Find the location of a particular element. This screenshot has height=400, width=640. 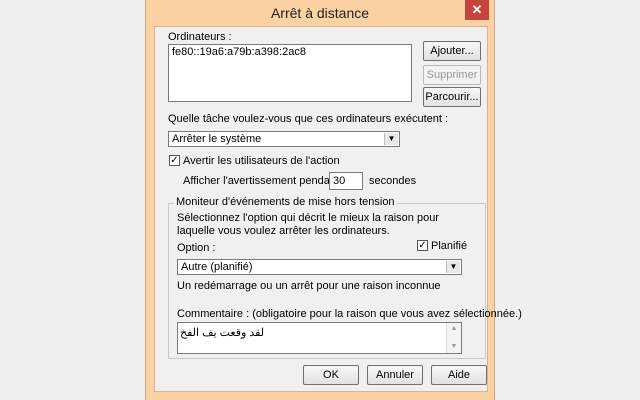

planned-checkbox: ✓ is located at coordinates (422, 245).